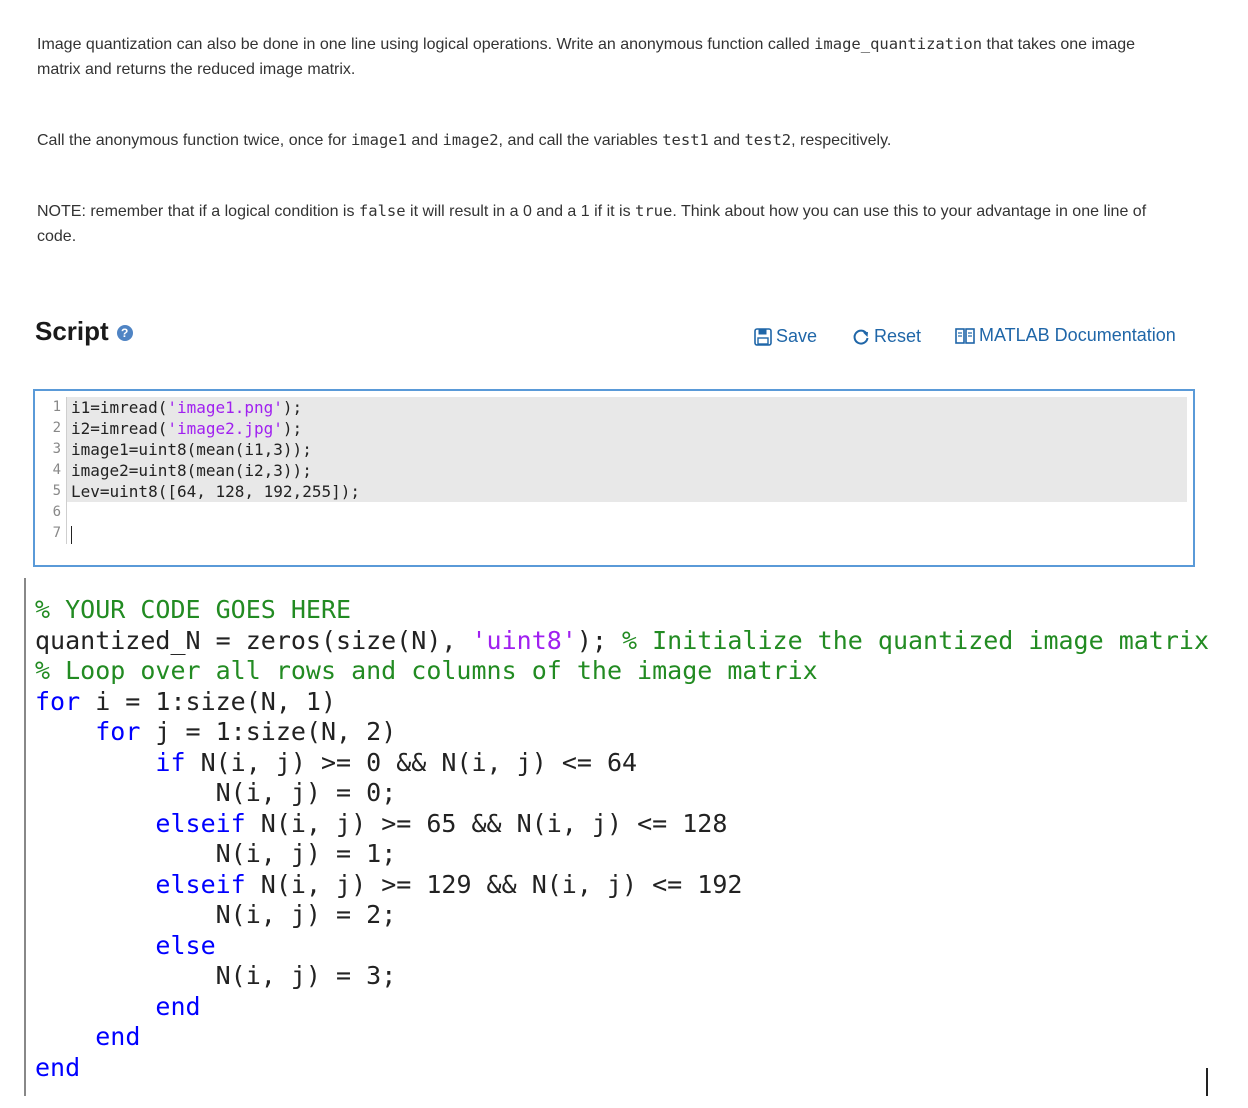 Image resolution: width=1248 pixels, height=1108 pixels. I want to click on editor-line: 4 image2=uint8(mean(i2,3));, so click(614, 470).